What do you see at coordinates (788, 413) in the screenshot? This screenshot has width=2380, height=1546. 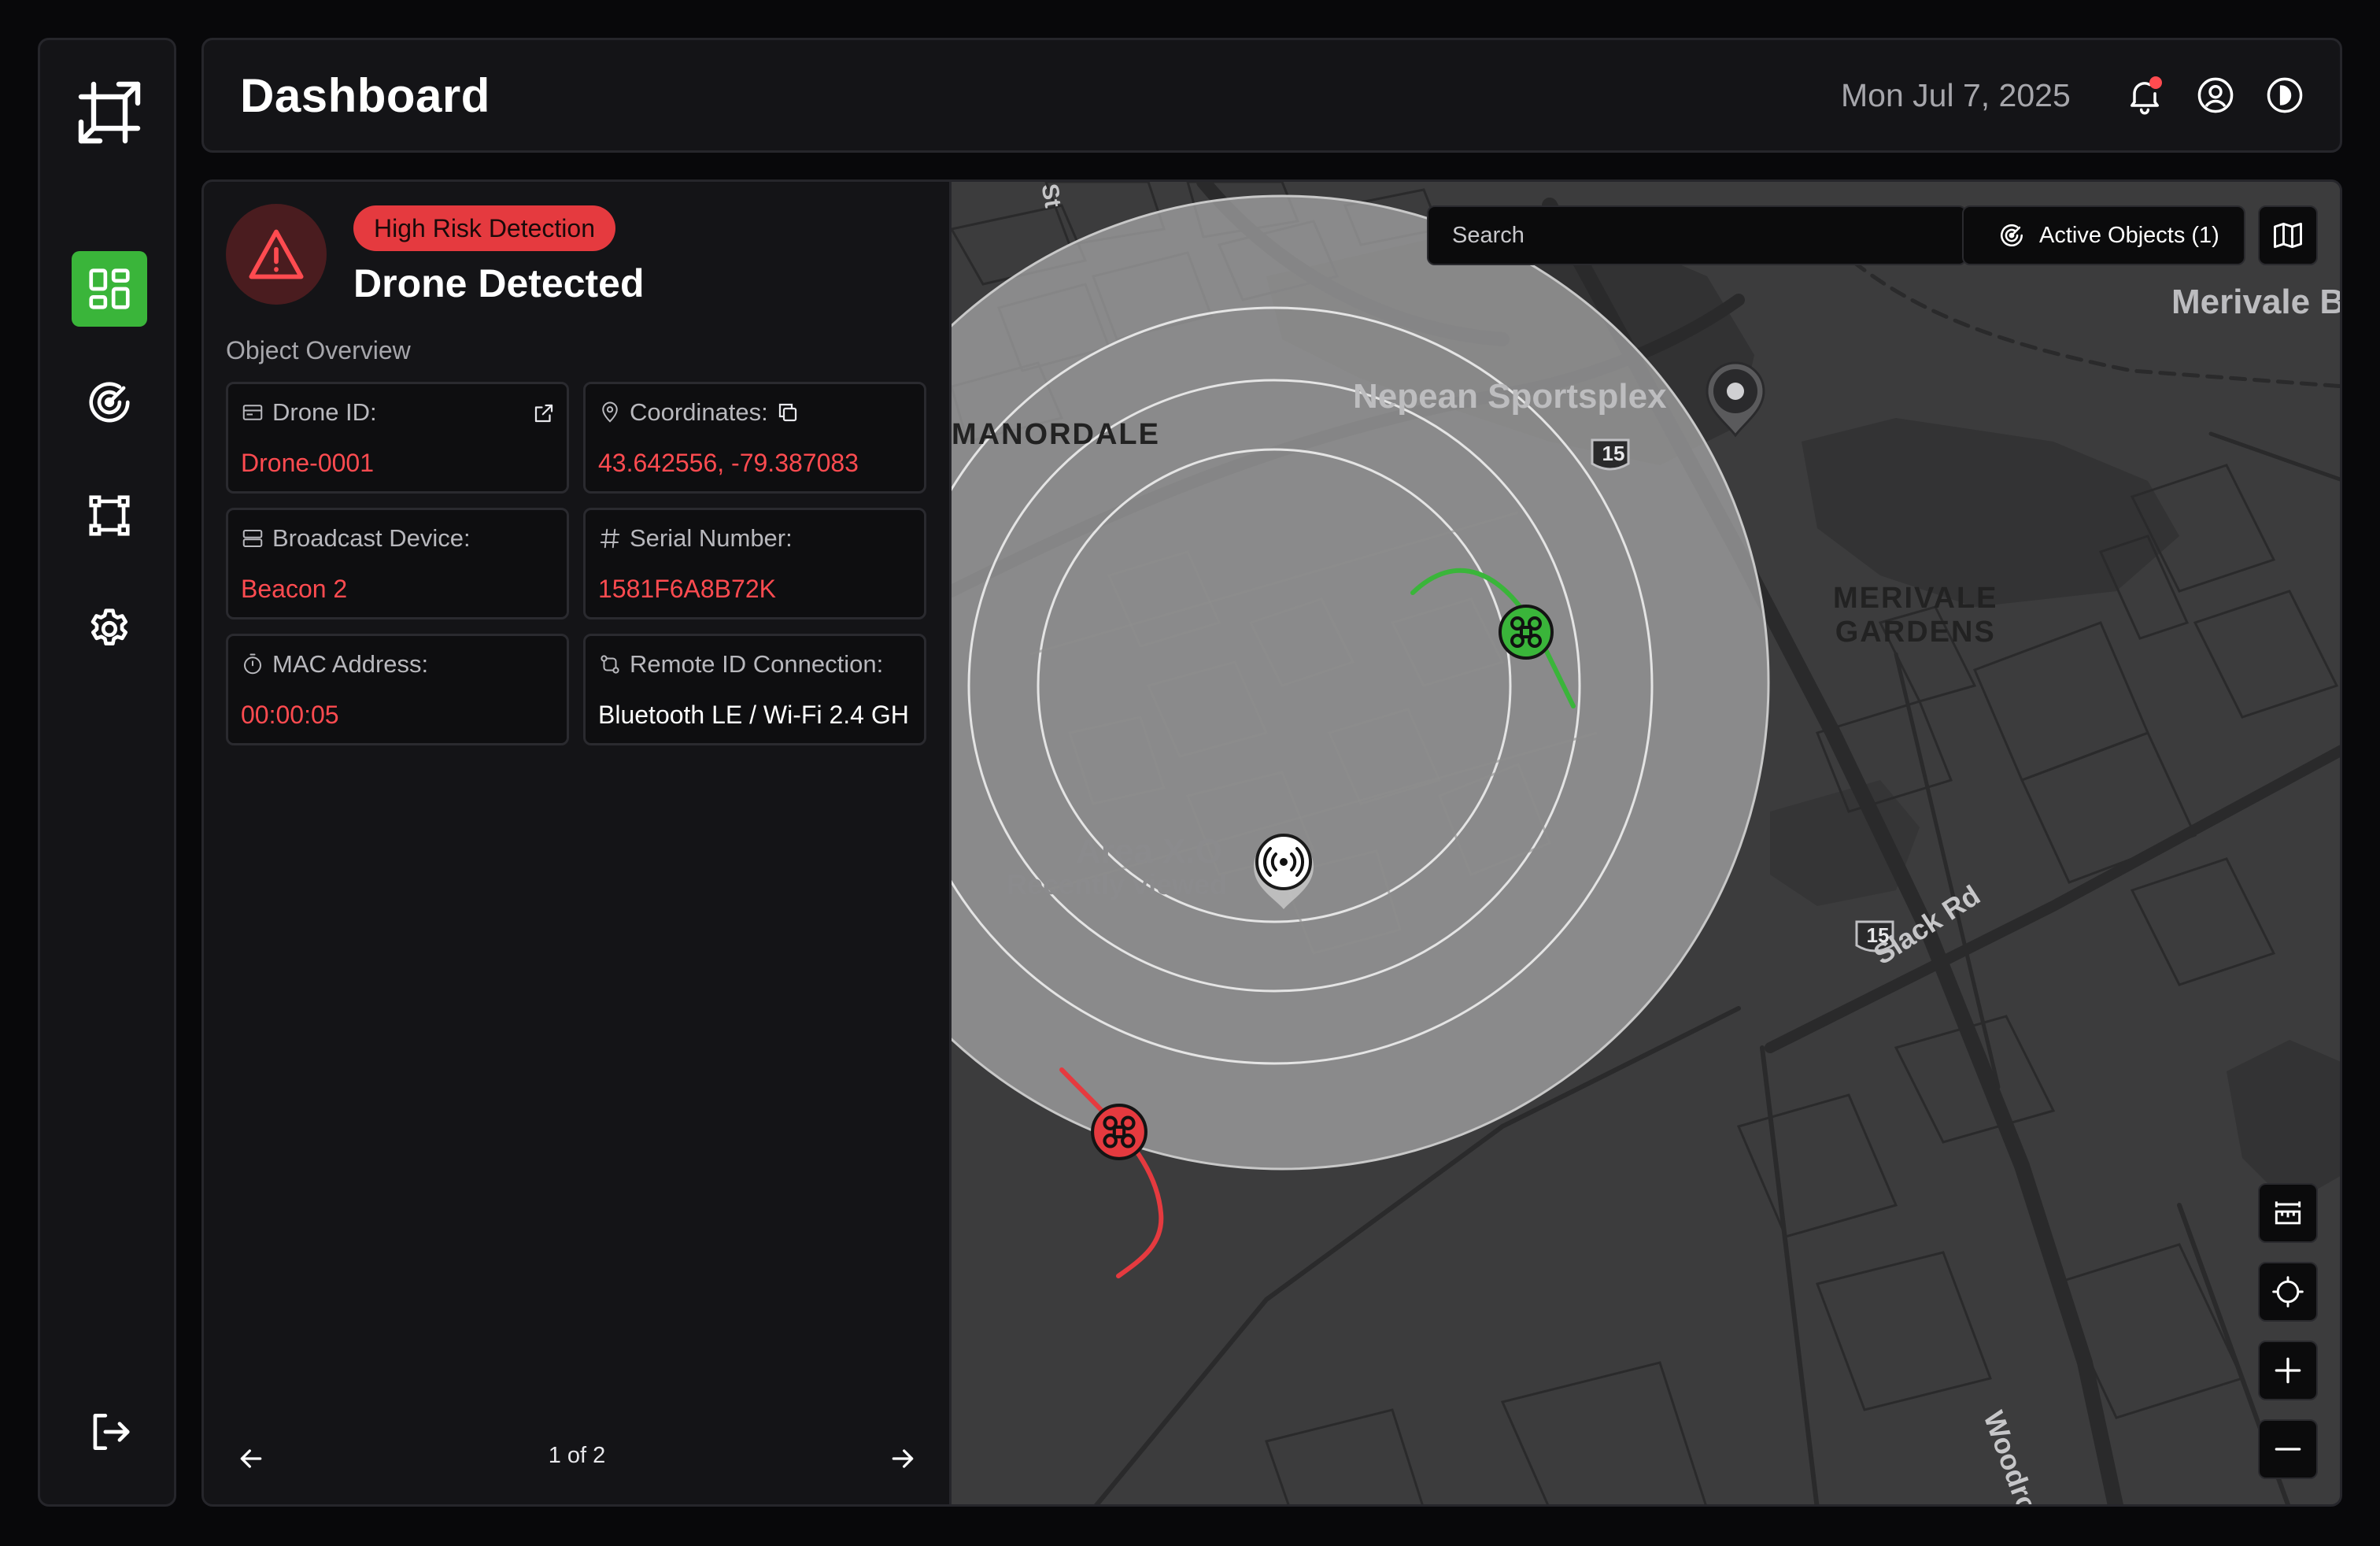 I see `copy-icon` at bounding box center [788, 413].